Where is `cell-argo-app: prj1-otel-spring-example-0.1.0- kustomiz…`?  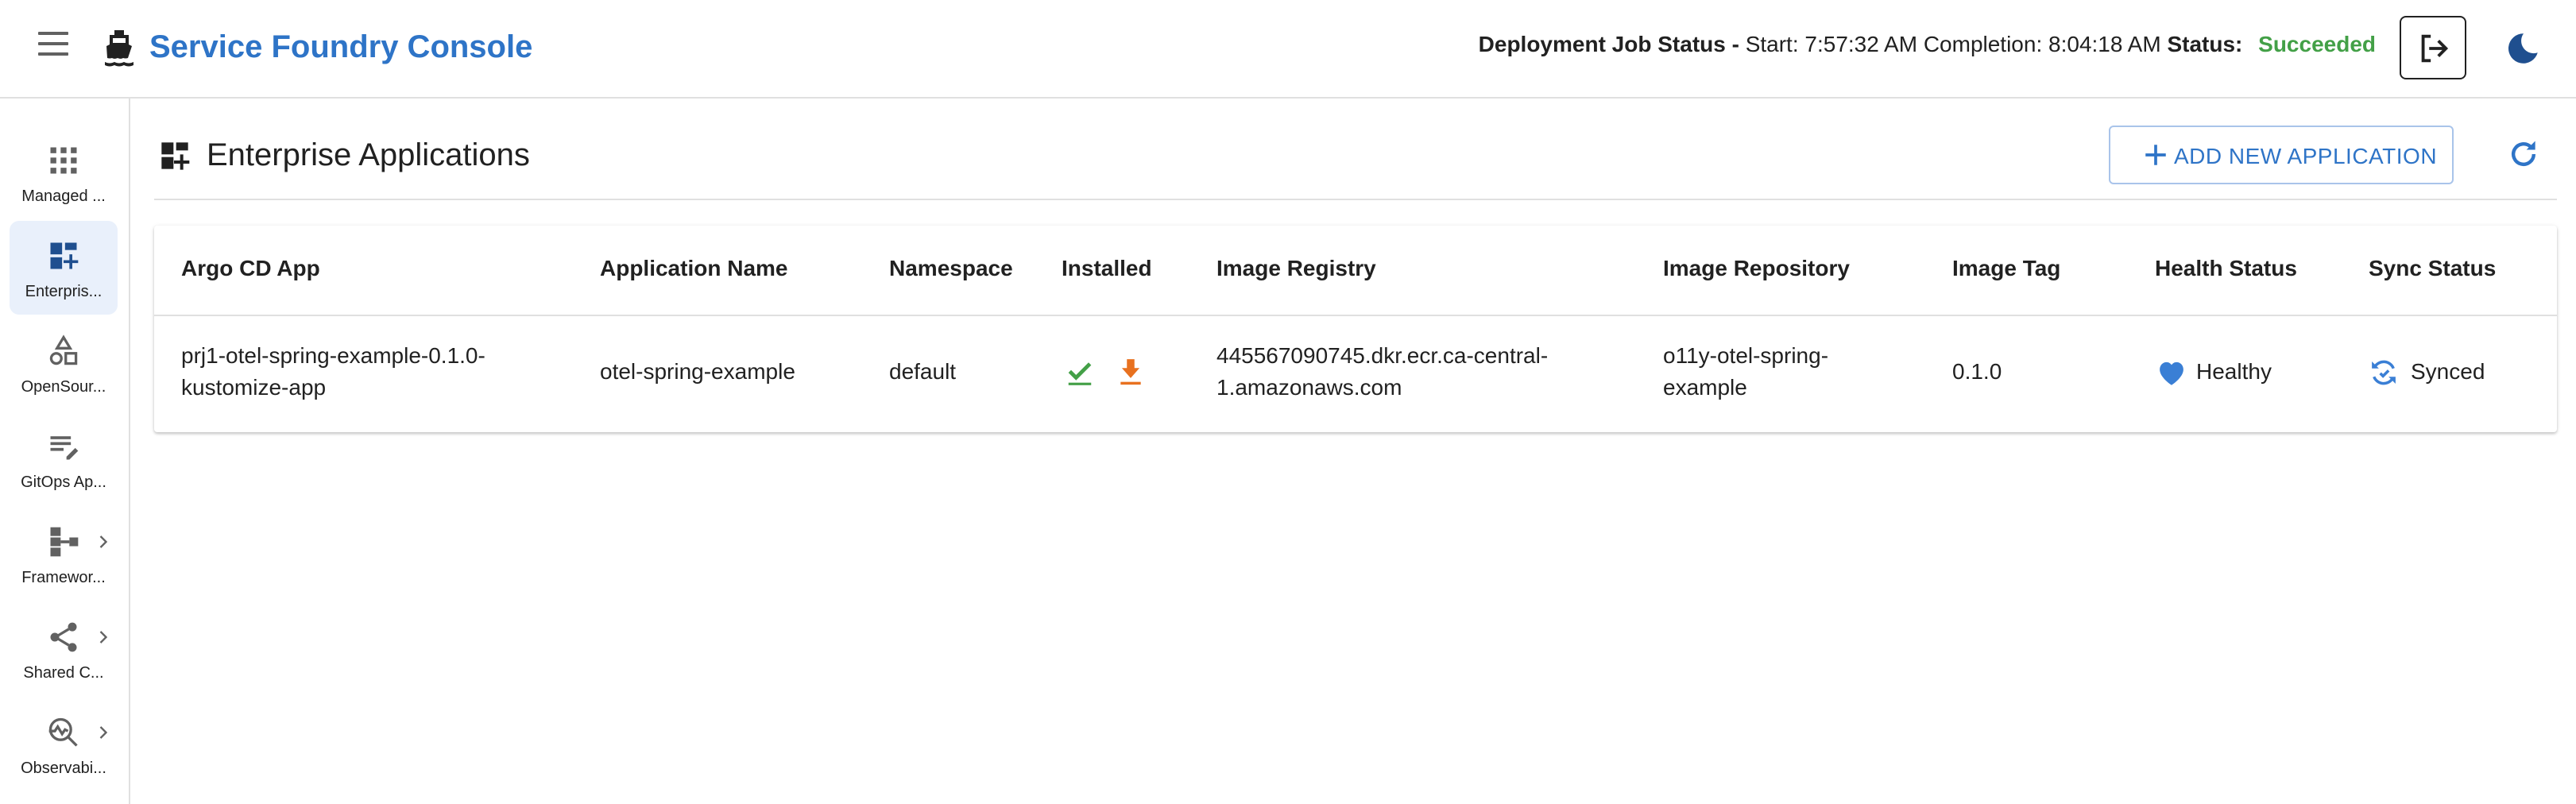
cell-argo-app: prj1-otel-spring-example-0.1.0- kustomiz… is located at coordinates (333, 372).